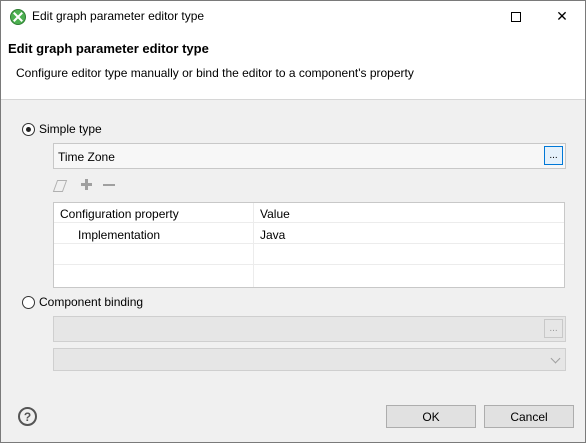 The image size is (586, 443). I want to click on component-binding-option: Component binding, so click(82, 302).